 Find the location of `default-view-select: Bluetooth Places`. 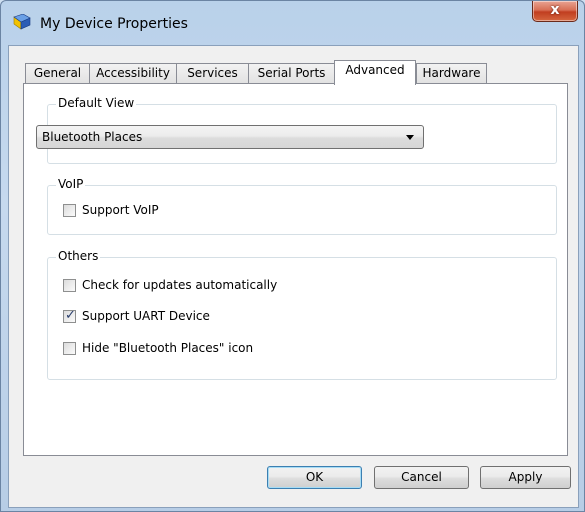

default-view-select: Bluetooth Places is located at coordinates (230, 137).